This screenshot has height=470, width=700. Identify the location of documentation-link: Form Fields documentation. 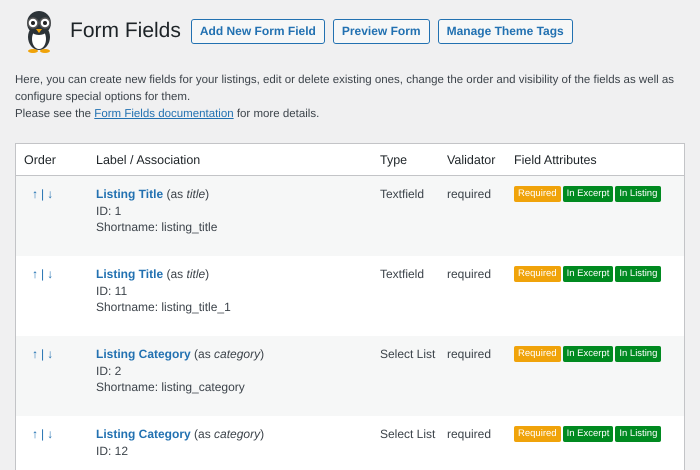
(164, 114).